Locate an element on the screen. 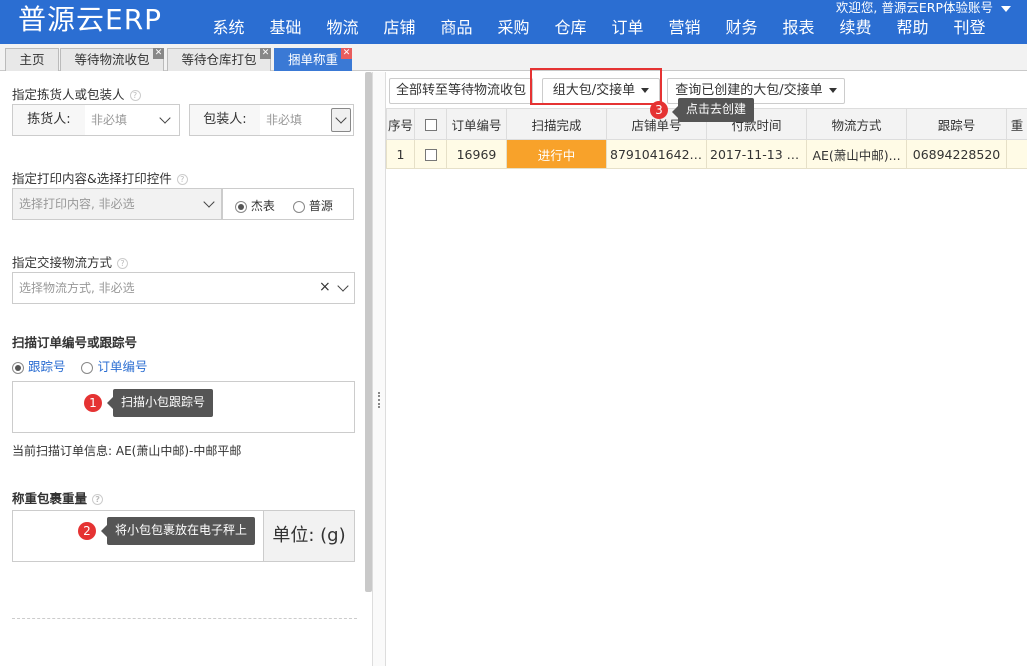 The width and height of the screenshot is (1027, 666). tab-home: 主页 is located at coordinates (32, 59).